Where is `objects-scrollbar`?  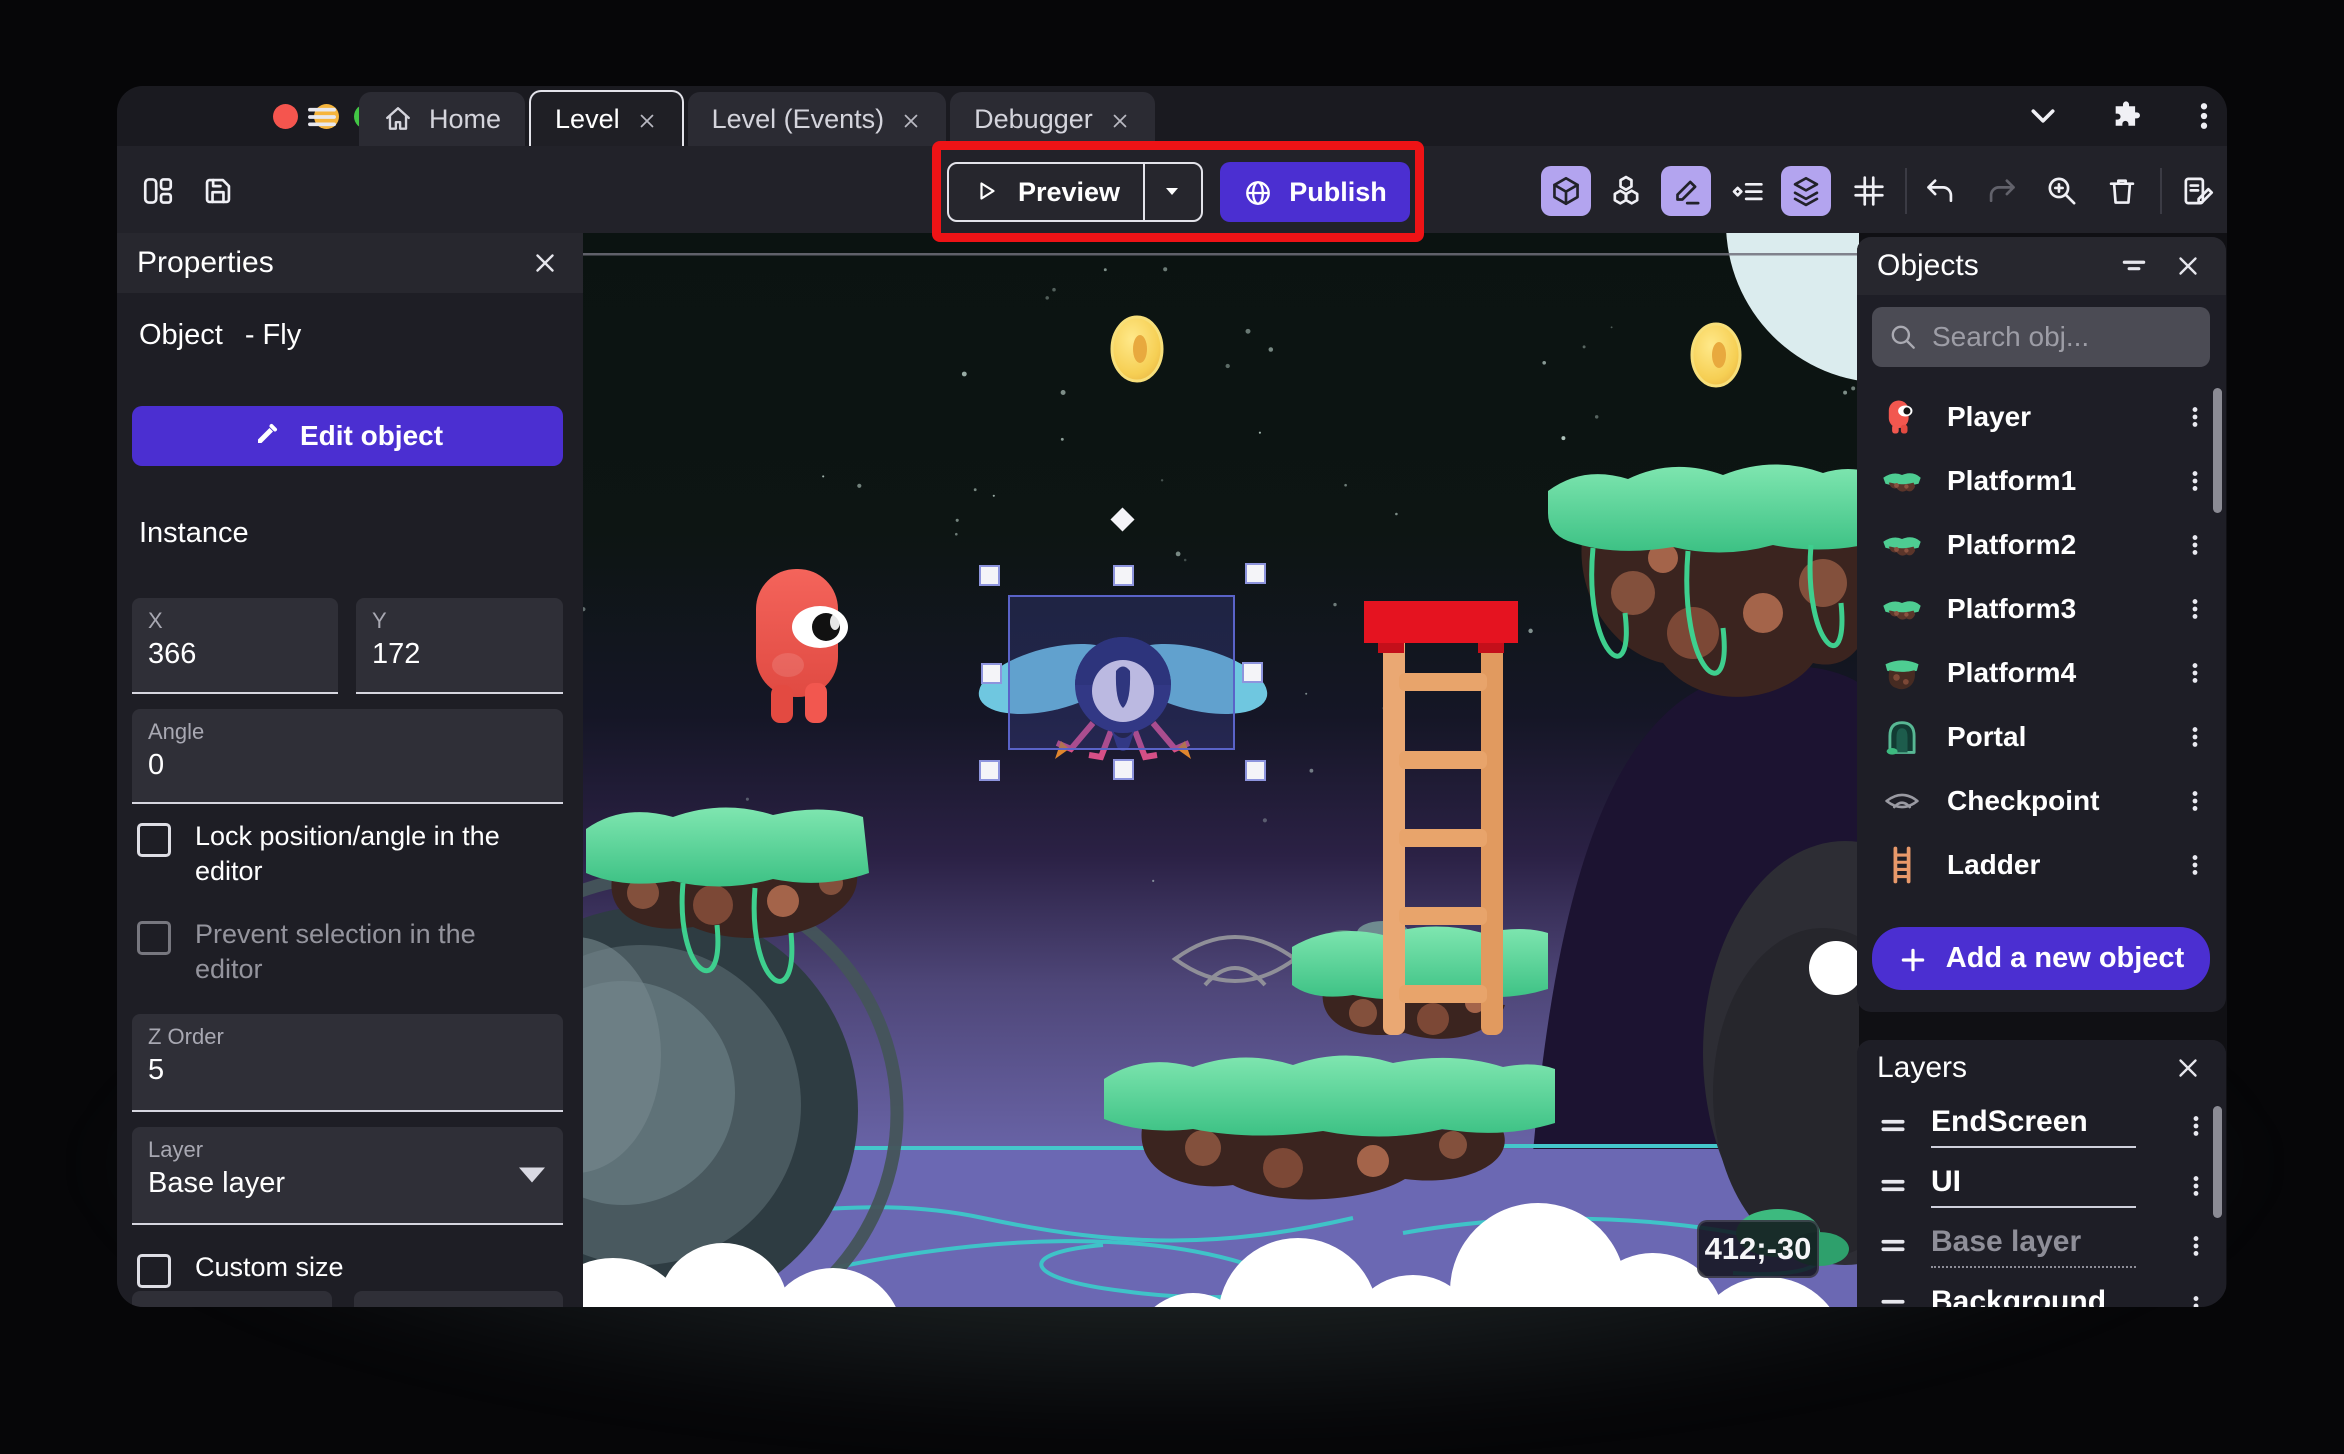
objects-scrollbar is located at coordinates (2217, 450).